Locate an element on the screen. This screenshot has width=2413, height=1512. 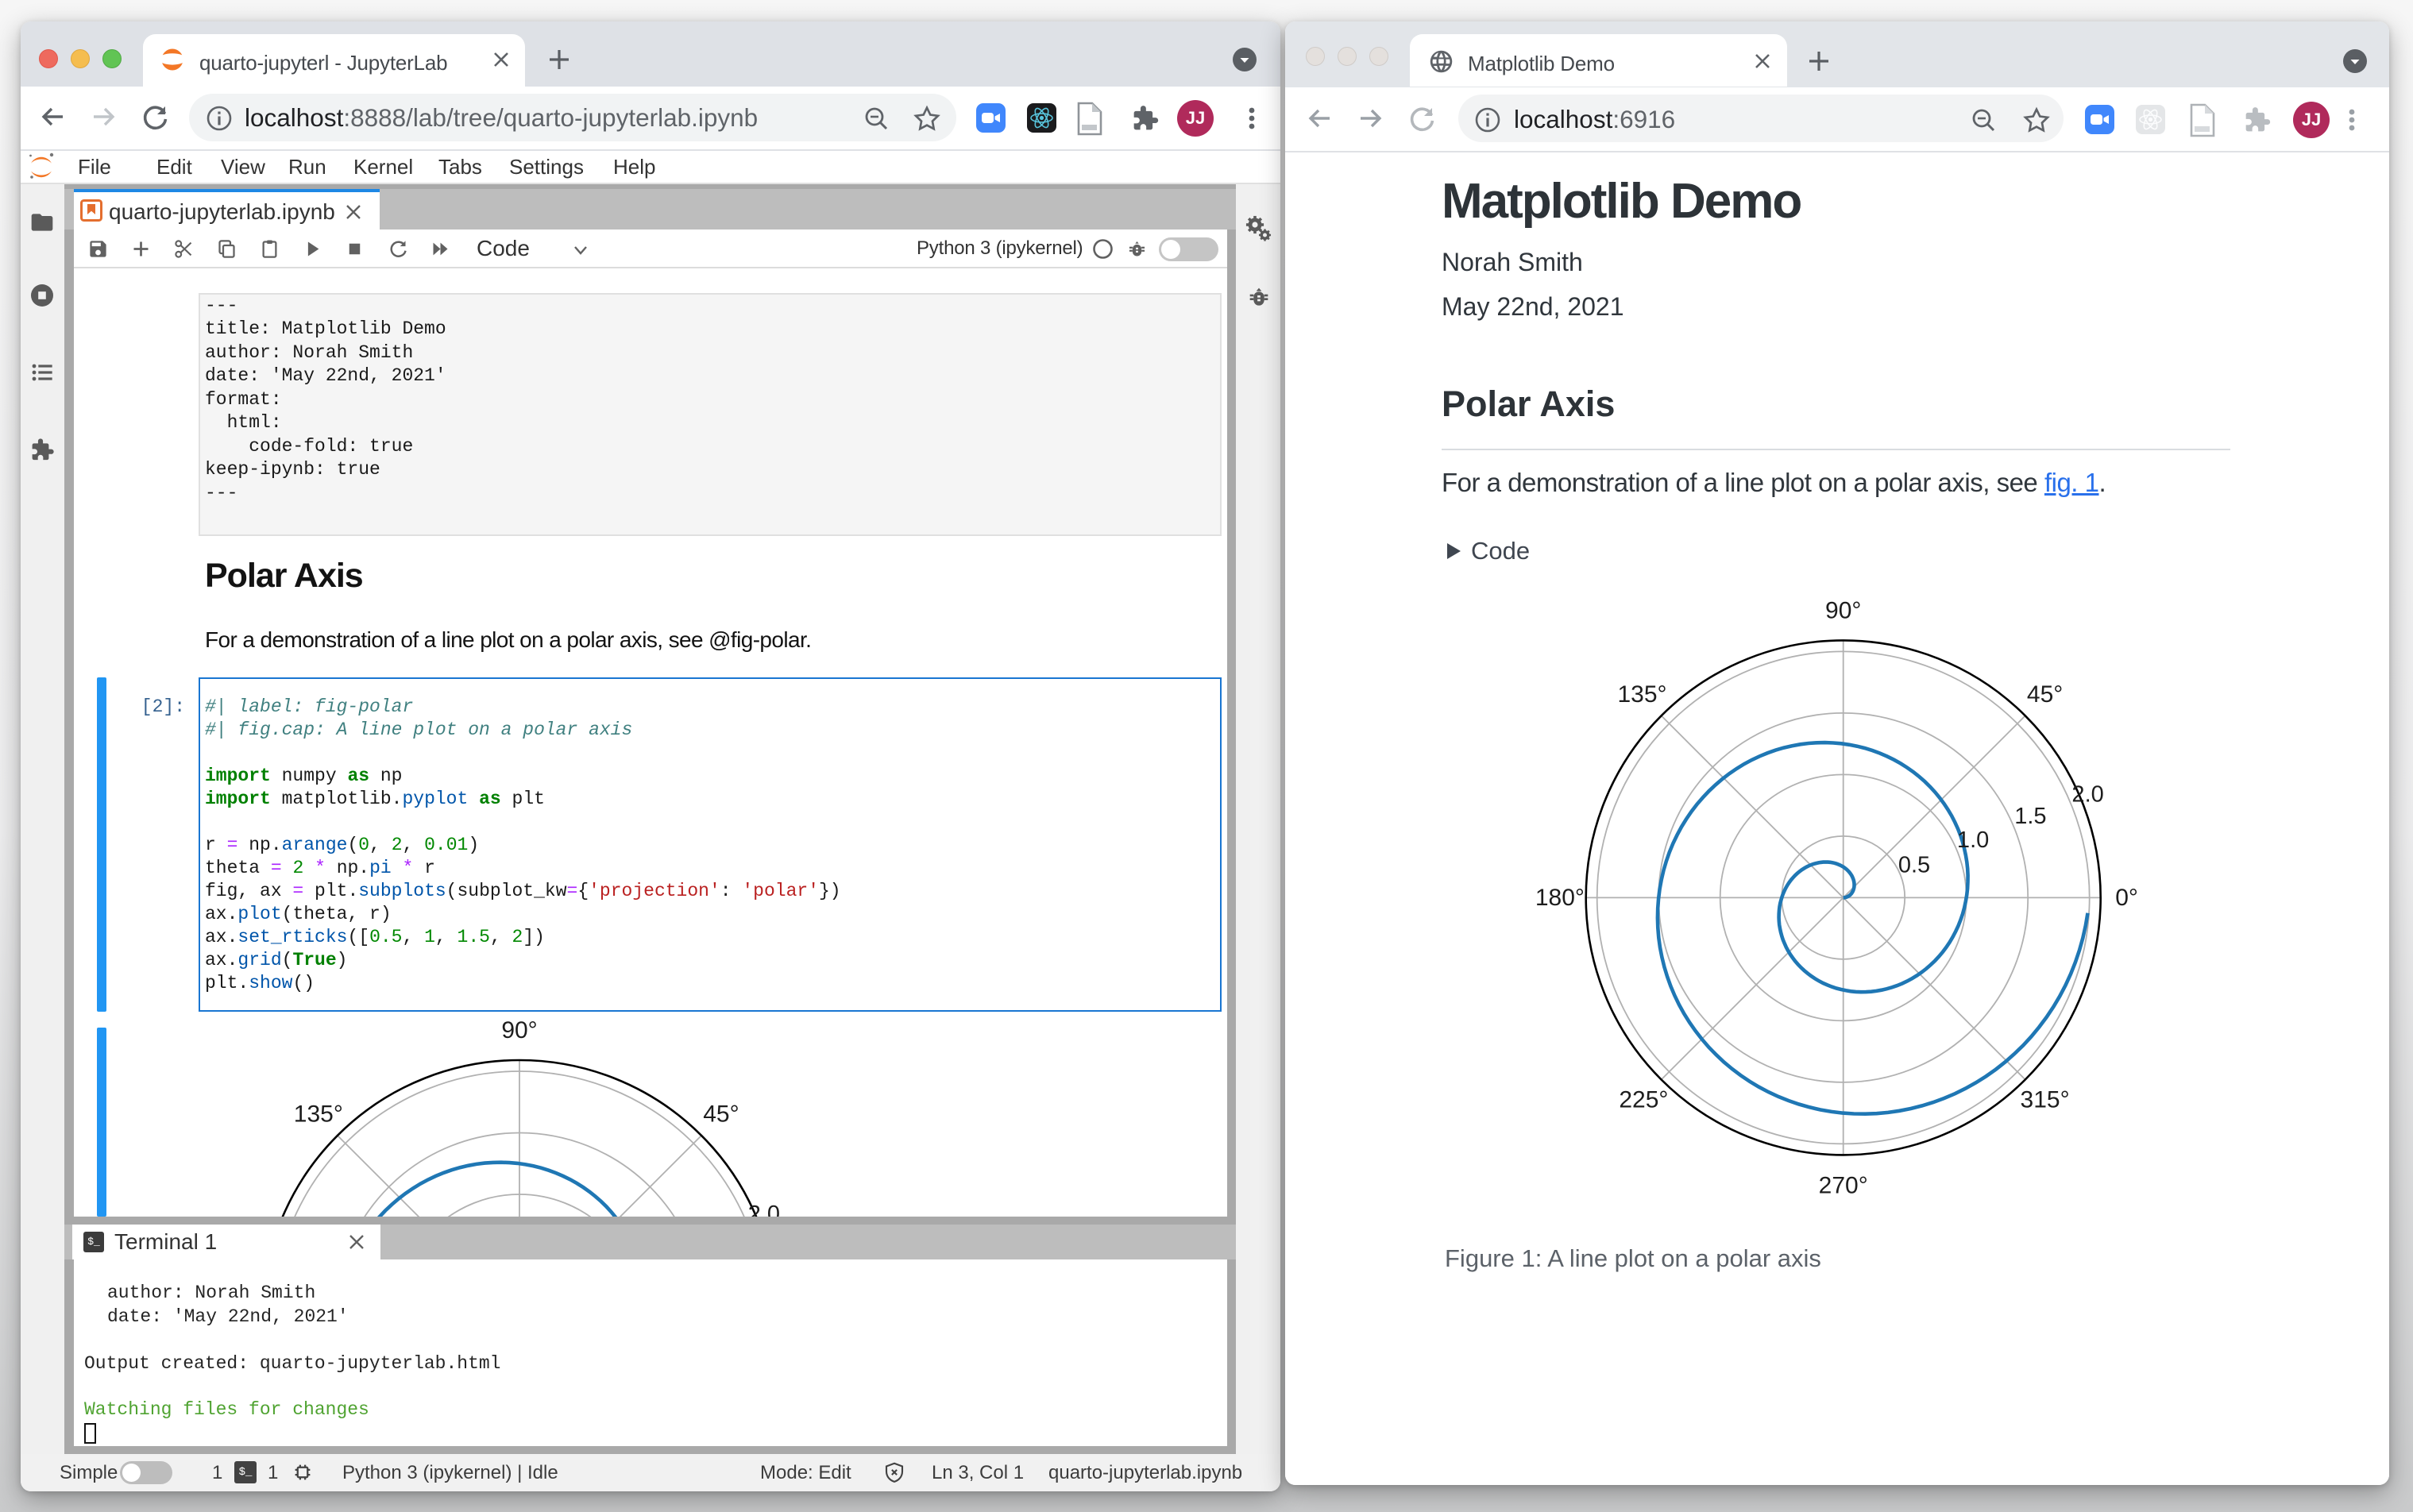
svg-text: 180° is located at coordinates (1560, 898).